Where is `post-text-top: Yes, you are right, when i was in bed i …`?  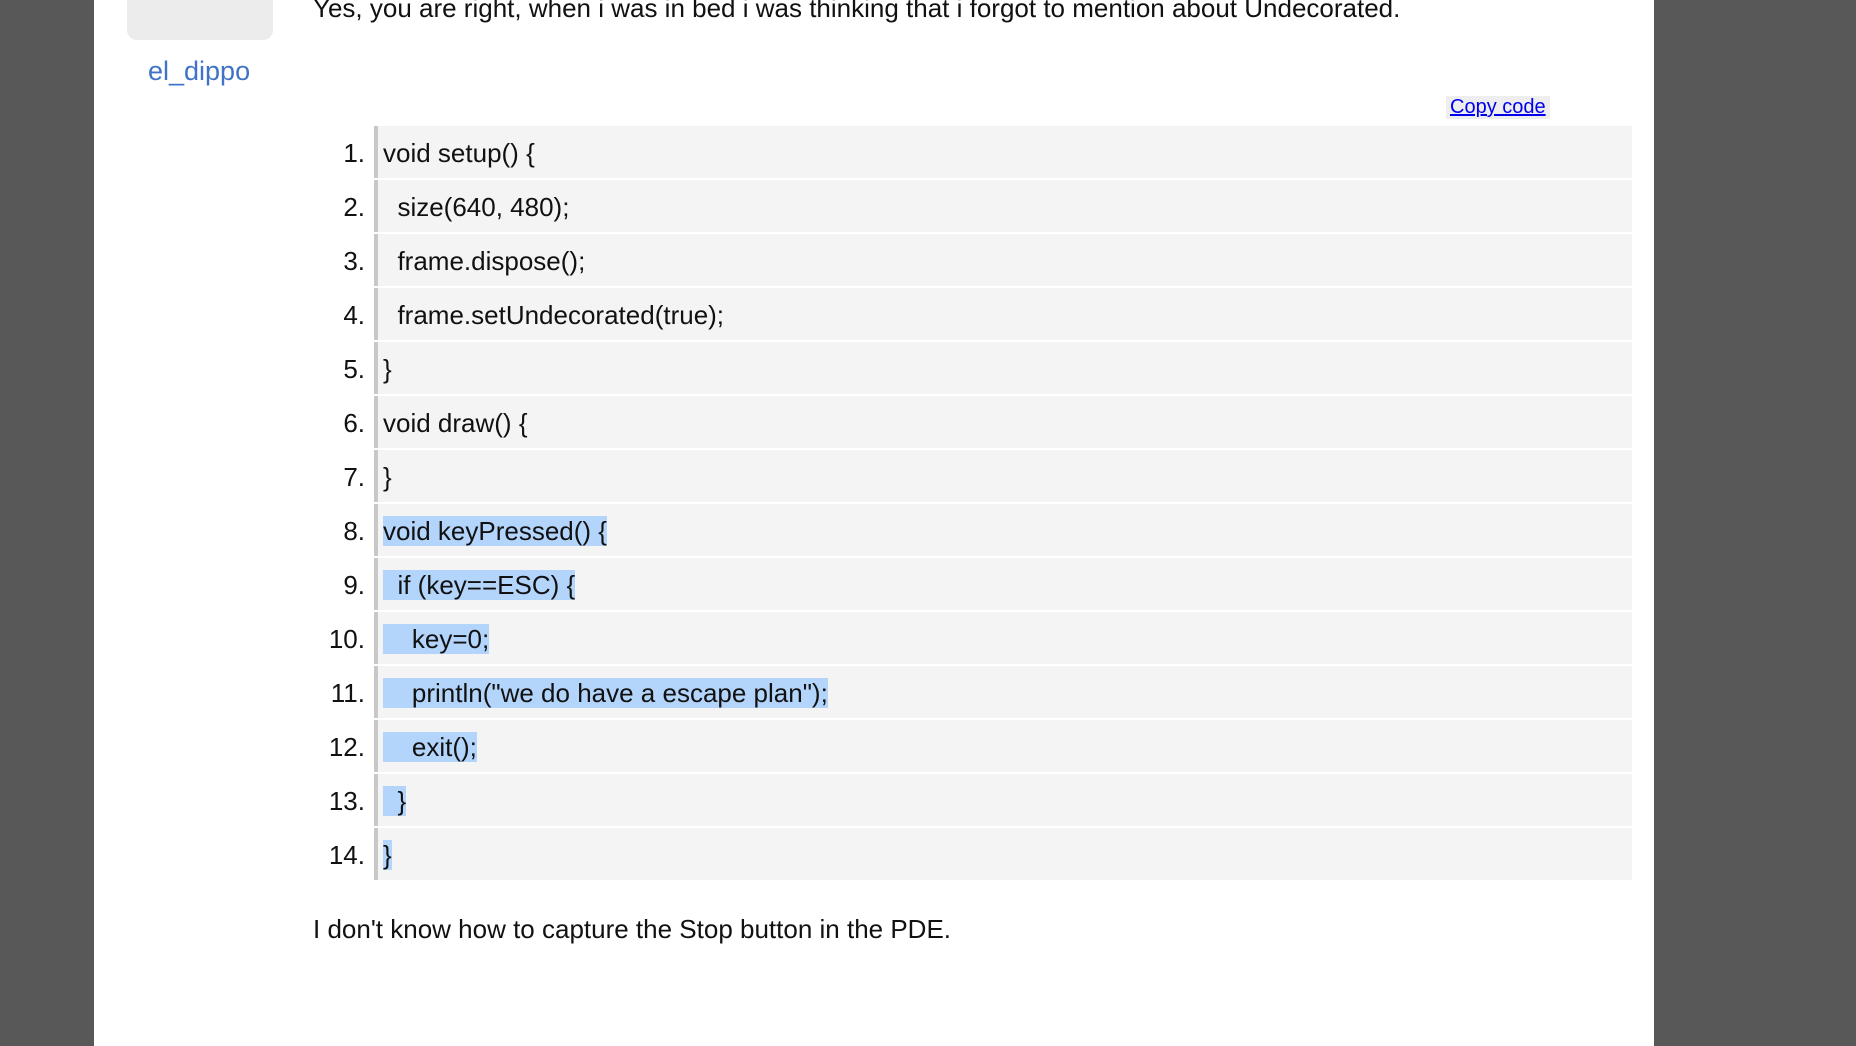 post-text-top: Yes, you are right, when i was in bed i … is located at coordinates (857, 11).